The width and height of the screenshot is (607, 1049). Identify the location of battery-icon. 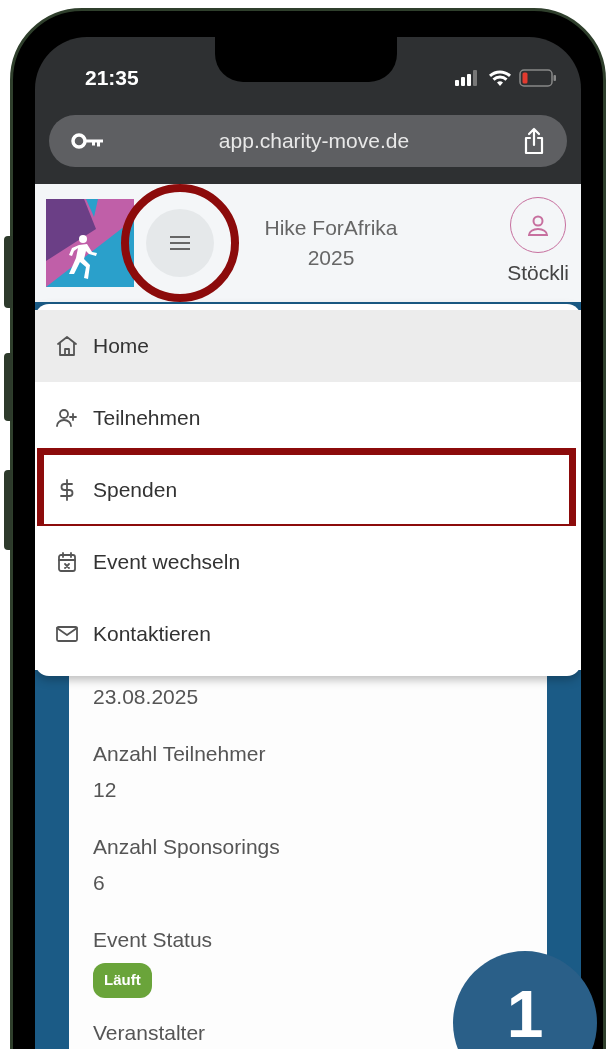
(538, 78).